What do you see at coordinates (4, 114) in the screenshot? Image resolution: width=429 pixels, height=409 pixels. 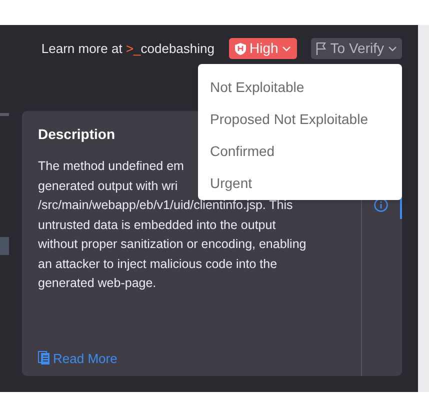 I see `panel-edge` at bounding box center [4, 114].